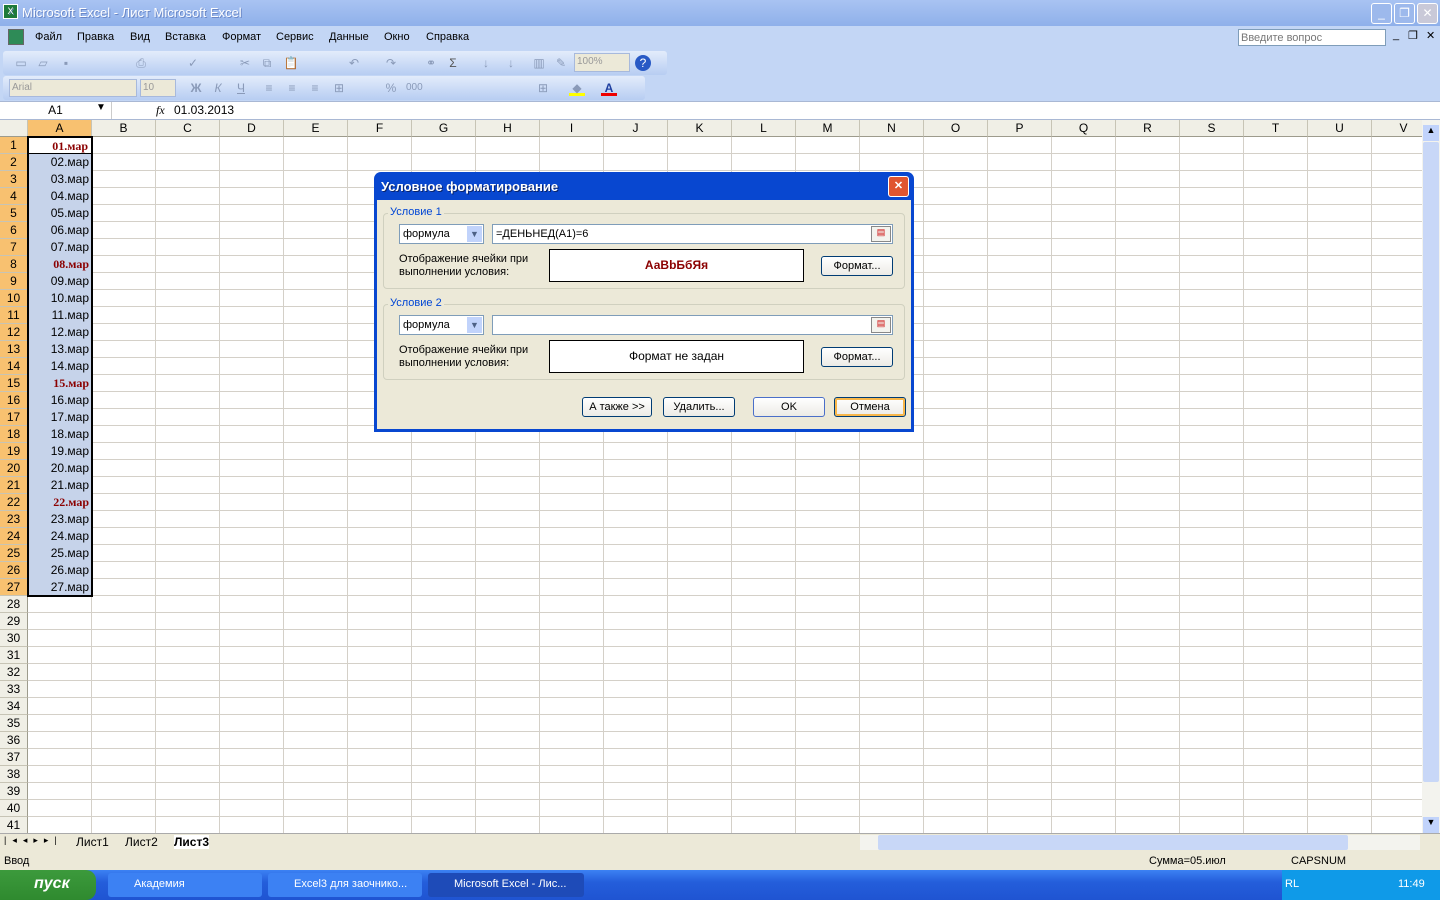  Describe the element at coordinates (1340, 128) in the screenshot. I see `column-header: U` at that location.